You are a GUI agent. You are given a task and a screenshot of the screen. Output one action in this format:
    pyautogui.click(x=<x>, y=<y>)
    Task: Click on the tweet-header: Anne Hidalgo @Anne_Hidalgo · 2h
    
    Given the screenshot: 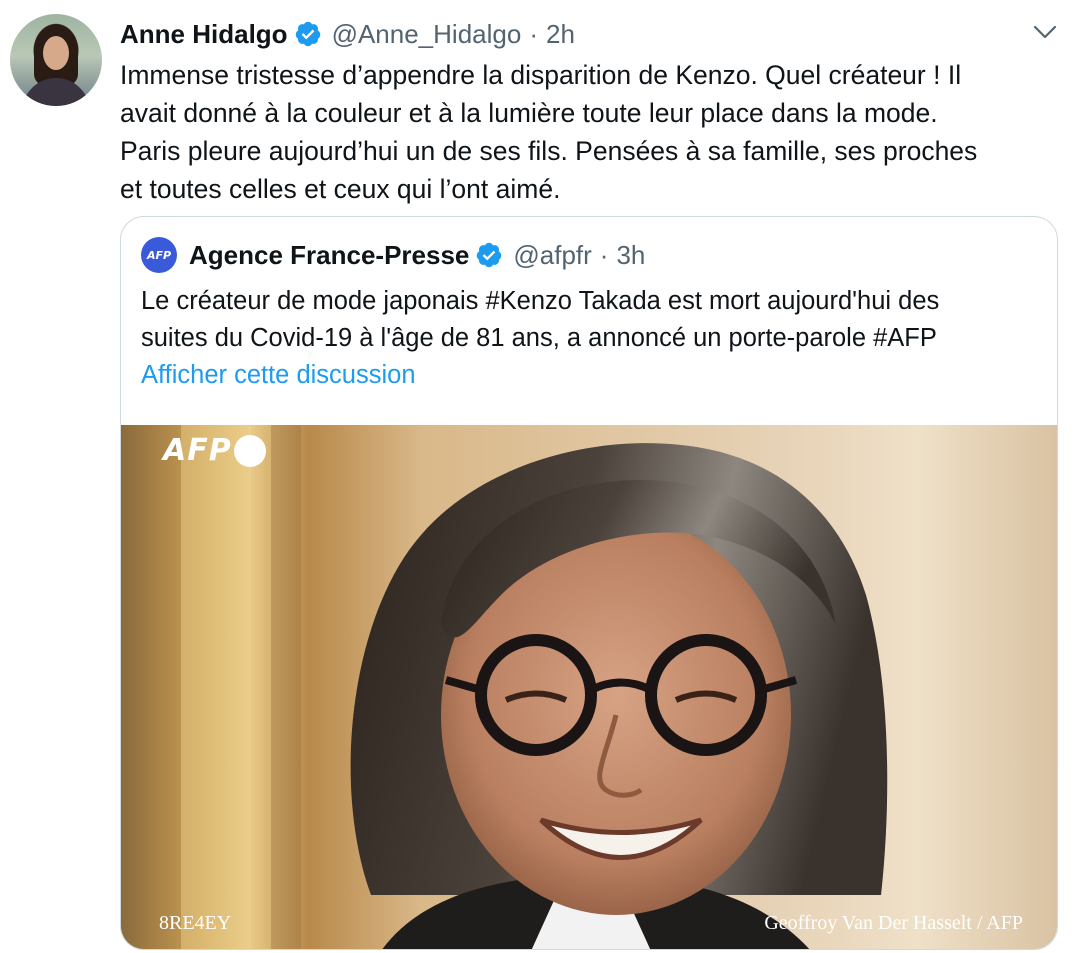 What is the action you would take?
    pyautogui.click(x=347, y=34)
    